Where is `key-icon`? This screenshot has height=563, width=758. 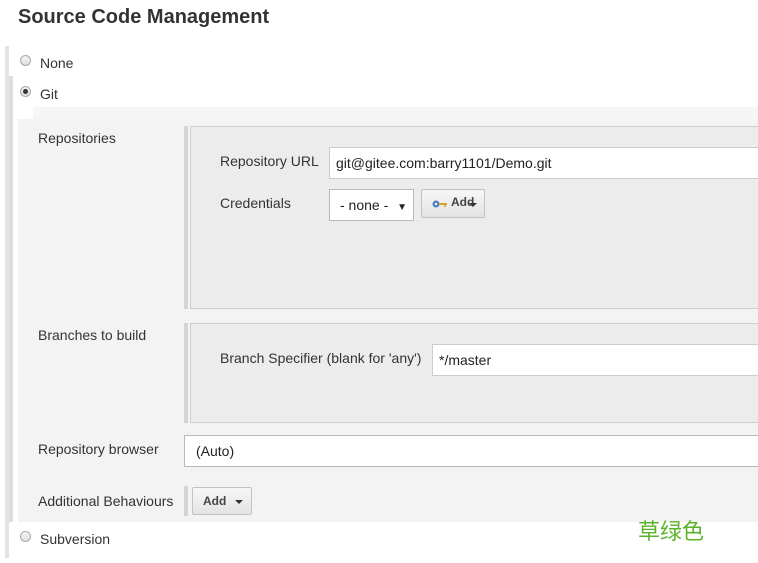
key-icon is located at coordinates (439, 204).